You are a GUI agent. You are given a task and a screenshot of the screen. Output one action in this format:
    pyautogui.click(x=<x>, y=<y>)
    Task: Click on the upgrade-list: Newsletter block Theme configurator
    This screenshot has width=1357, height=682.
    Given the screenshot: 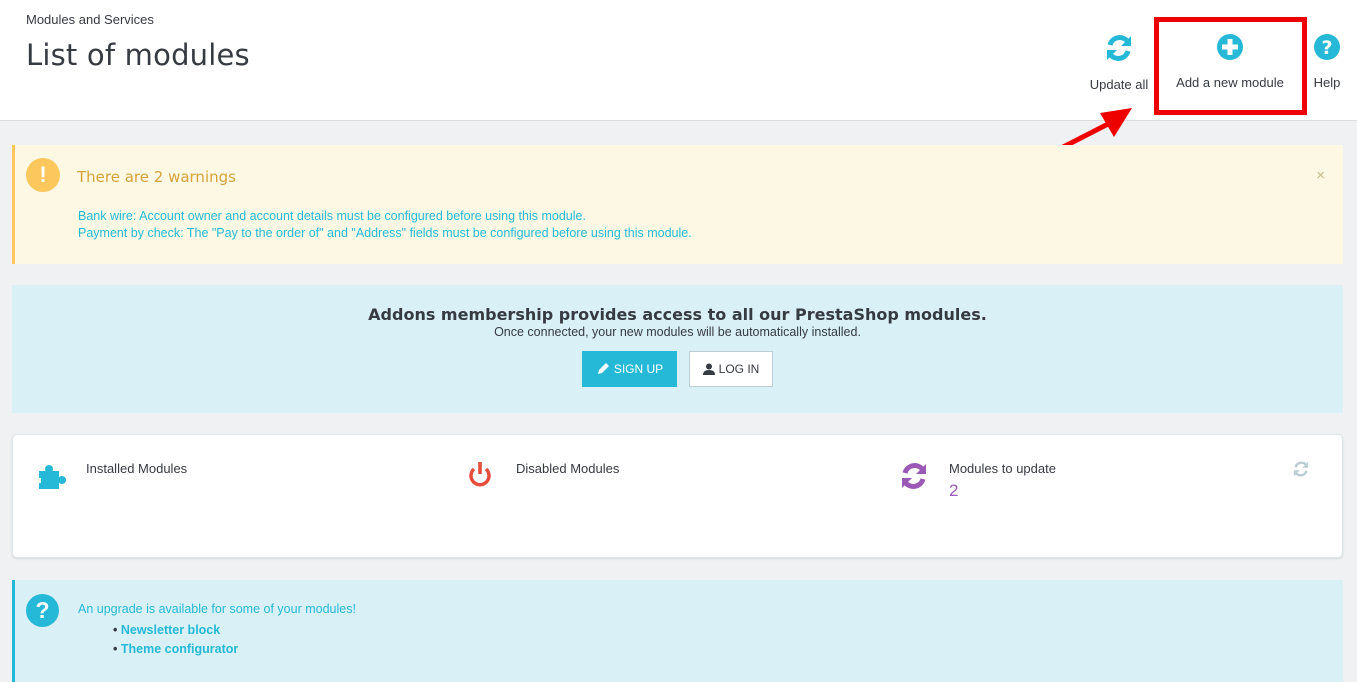 What is the action you would take?
    pyautogui.click(x=175, y=640)
    